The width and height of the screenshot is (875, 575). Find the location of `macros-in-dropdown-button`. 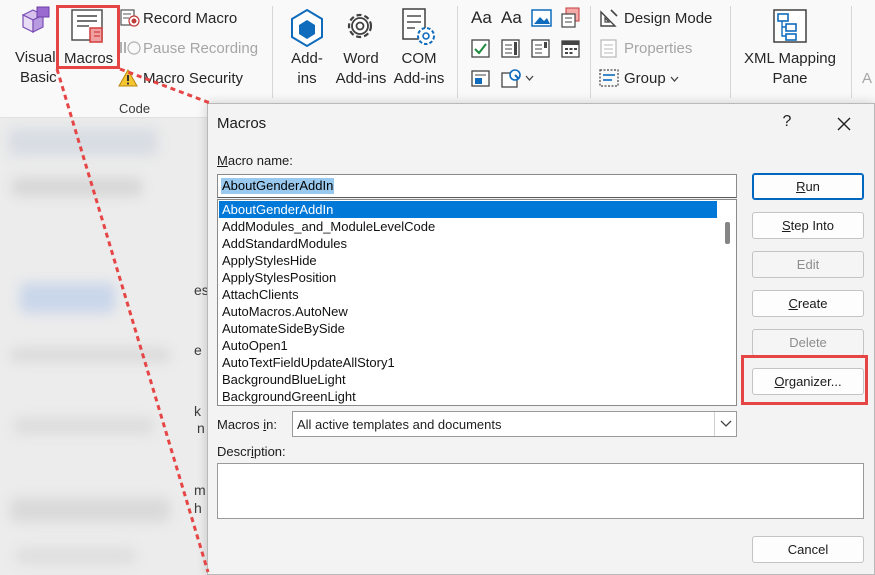

macros-in-dropdown-button is located at coordinates (725, 424).